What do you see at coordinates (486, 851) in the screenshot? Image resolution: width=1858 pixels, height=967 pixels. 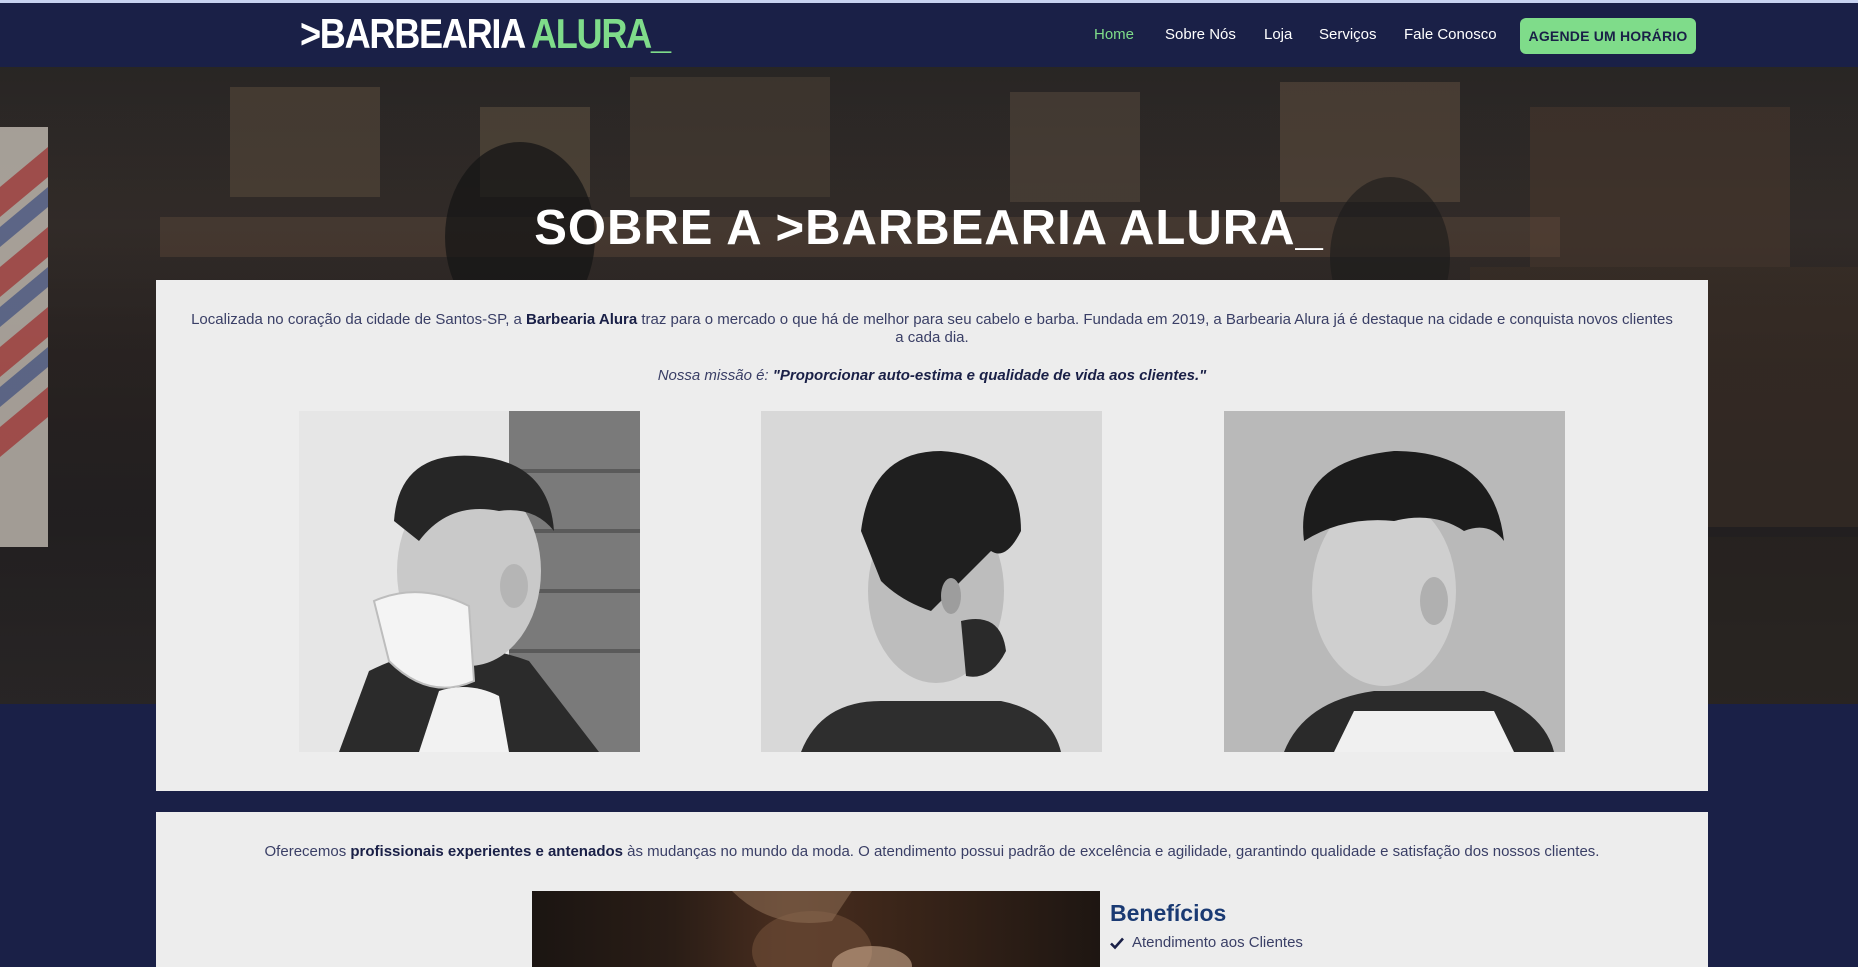 I see `offer-highlight: profissionais experientes e antenados` at bounding box center [486, 851].